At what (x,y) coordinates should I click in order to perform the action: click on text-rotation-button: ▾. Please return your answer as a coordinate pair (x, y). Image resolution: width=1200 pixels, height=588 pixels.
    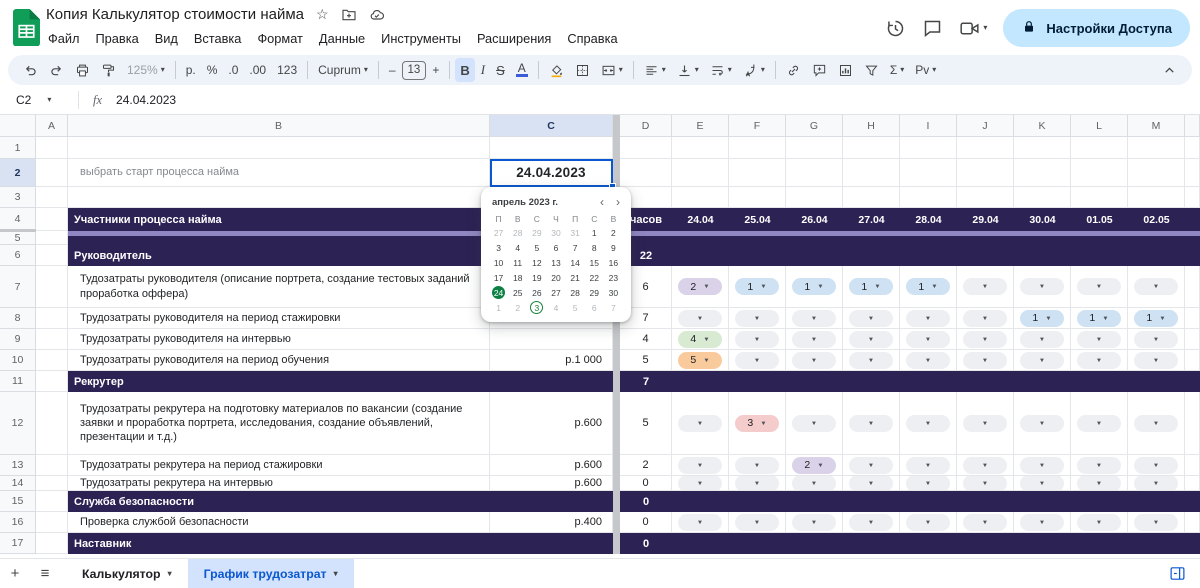
    Looking at the image, I should click on (754, 70).